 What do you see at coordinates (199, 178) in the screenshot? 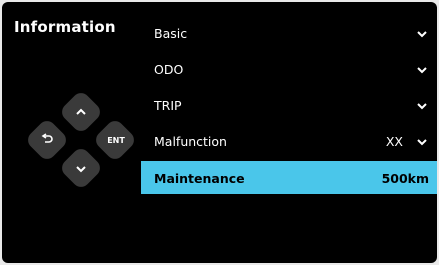
I see `menu-item-label: Maintenance` at bounding box center [199, 178].